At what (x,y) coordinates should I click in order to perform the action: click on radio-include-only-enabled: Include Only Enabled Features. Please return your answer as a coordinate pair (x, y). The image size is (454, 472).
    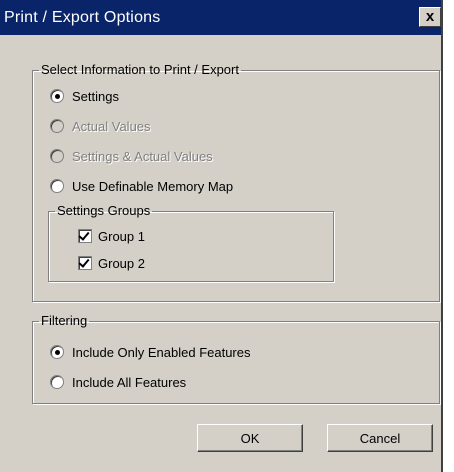
    Looking at the image, I should click on (150, 352).